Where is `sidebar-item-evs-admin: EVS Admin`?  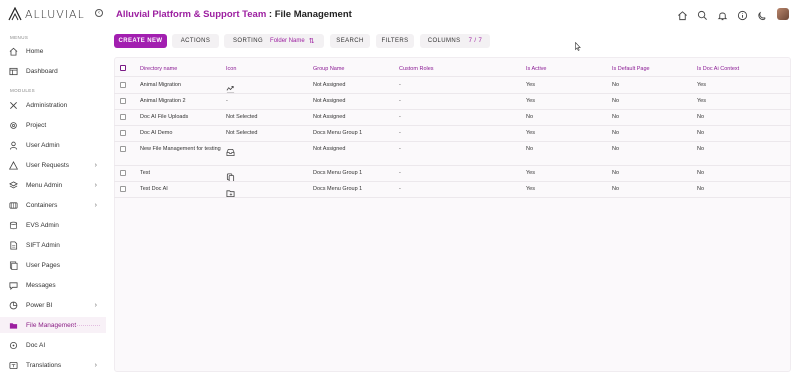 sidebar-item-evs-admin: EVS Admin is located at coordinates (53, 225).